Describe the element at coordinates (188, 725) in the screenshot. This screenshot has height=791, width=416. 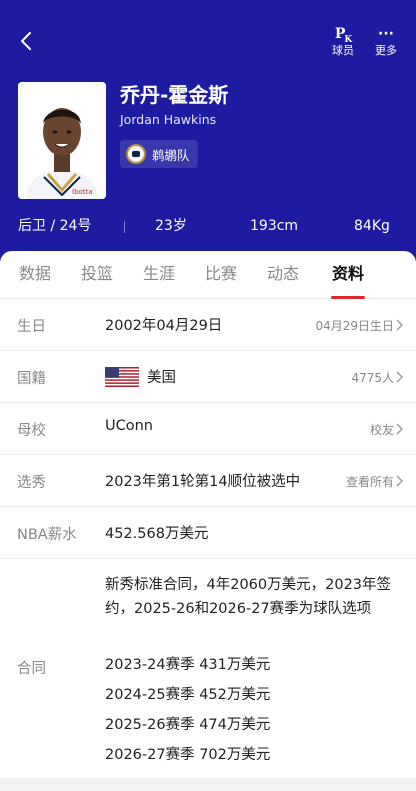
I see `contract-season: 2025-26赛季 474万美元` at that location.